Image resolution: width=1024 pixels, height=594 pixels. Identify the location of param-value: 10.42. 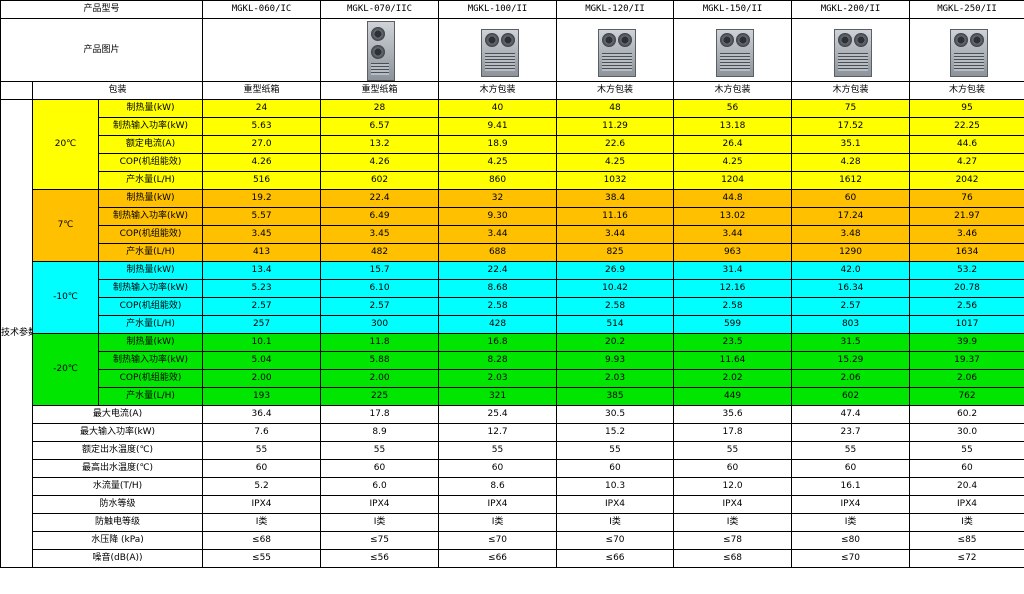
(615, 288).